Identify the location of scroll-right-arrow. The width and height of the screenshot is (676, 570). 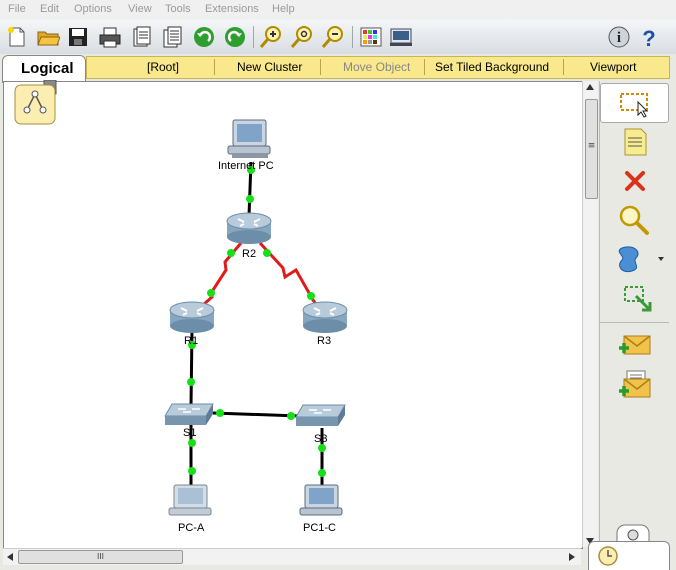
(572, 557).